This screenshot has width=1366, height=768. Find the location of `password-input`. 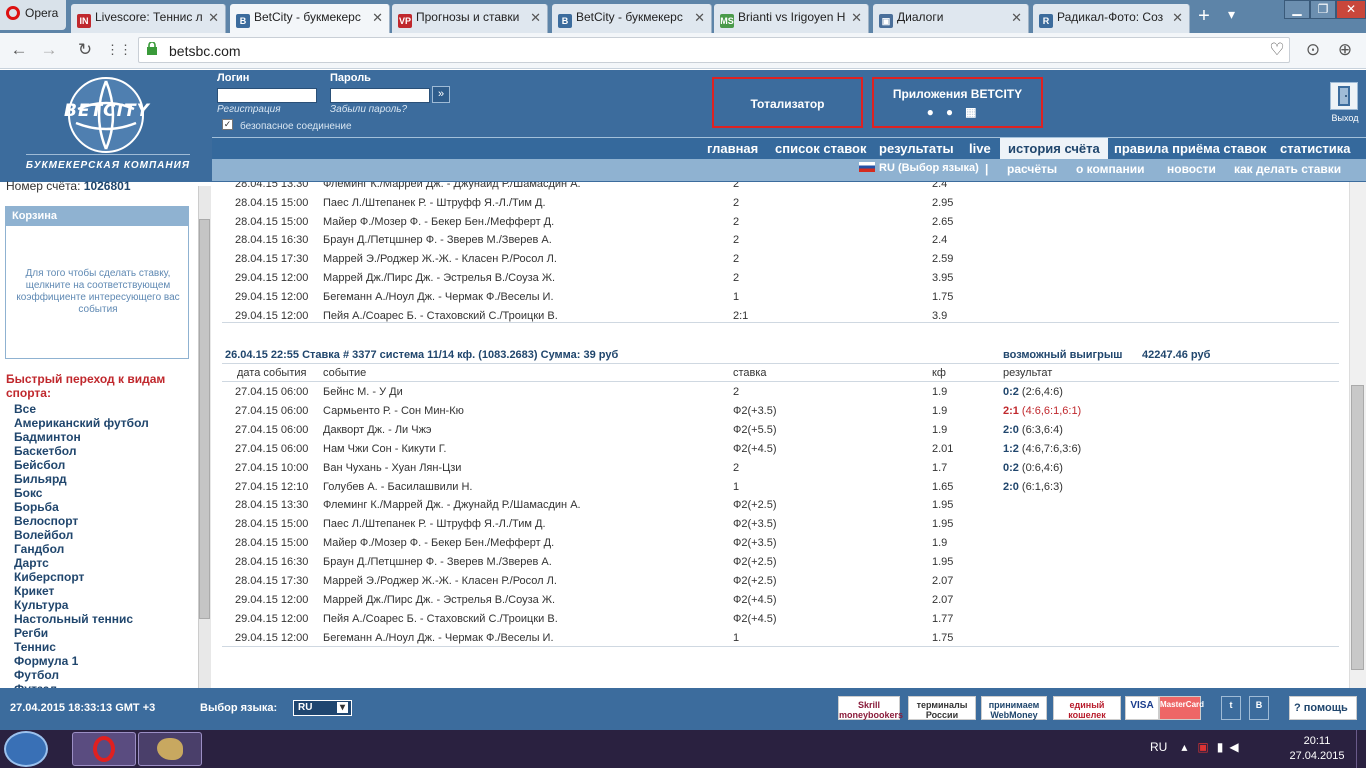

password-input is located at coordinates (380, 95).